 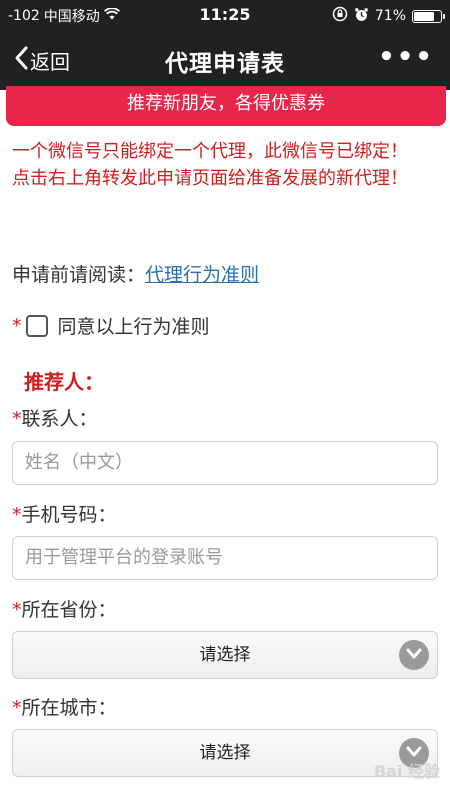 What do you see at coordinates (210, 151) in the screenshot?
I see `notice-line-1: 一个微信号只能绑定一个代理，此微信号已绑定！` at bounding box center [210, 151].